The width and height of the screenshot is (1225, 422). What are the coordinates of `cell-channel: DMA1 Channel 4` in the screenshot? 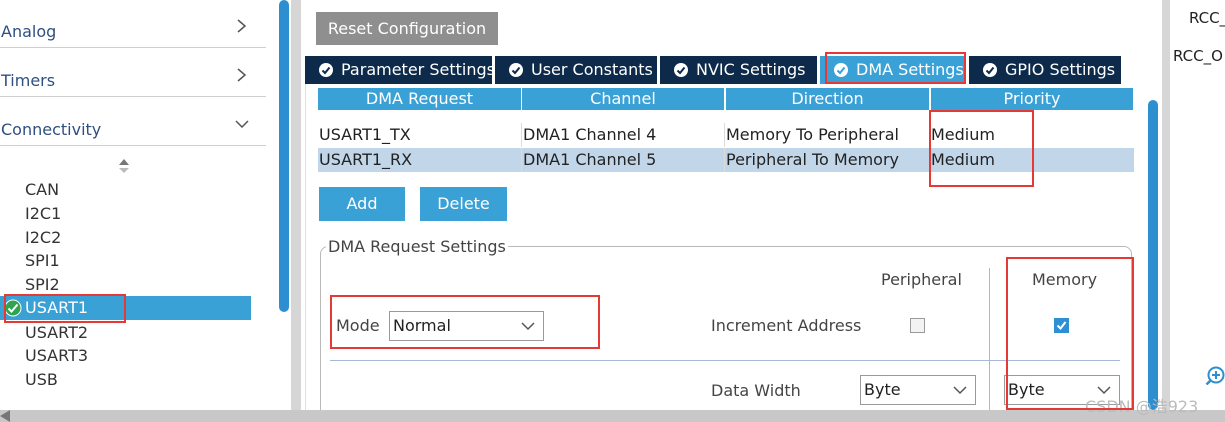 It's located at (590, 134).